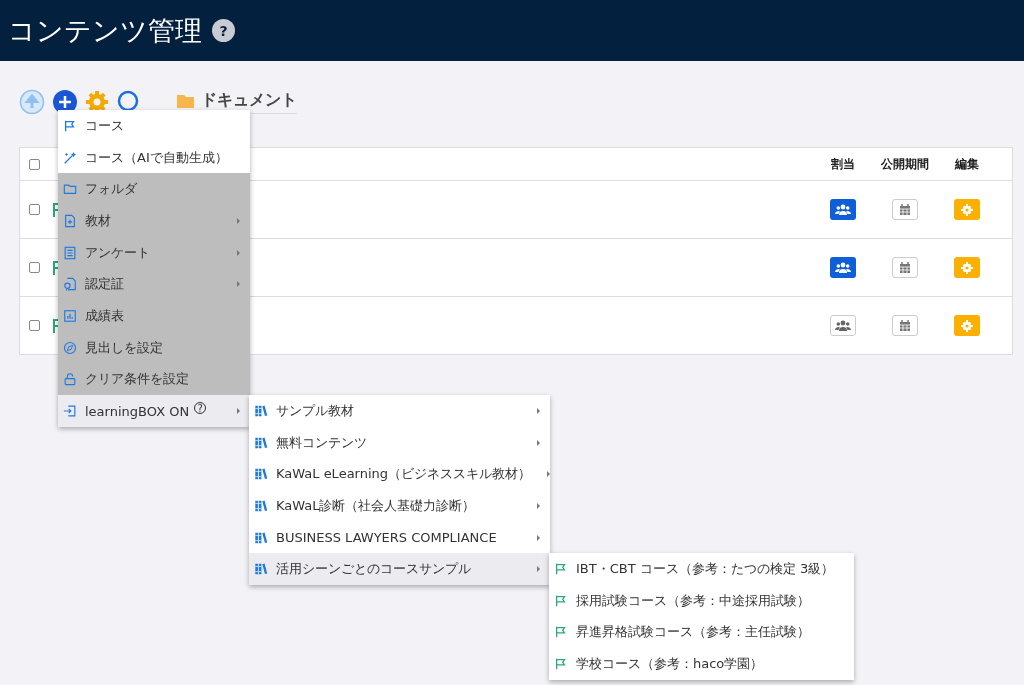 This screenshot has width=1024, height=685. I want to click on breadcrumb-link: ドキュメント, so click(249, 100).